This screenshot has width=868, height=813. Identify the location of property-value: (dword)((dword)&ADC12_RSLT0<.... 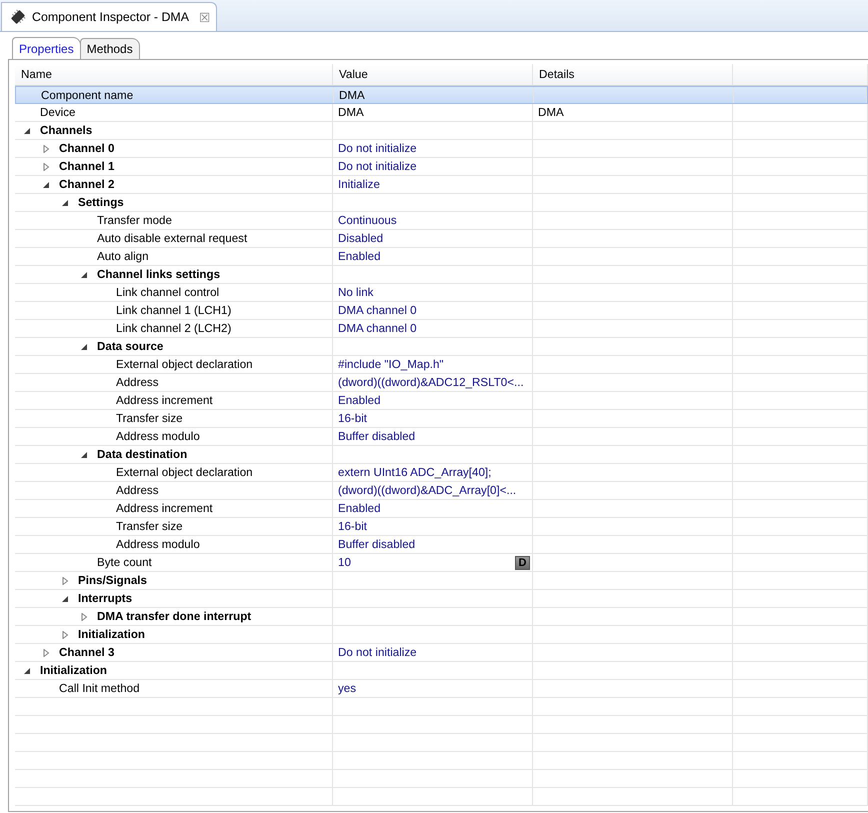
(431, 382).